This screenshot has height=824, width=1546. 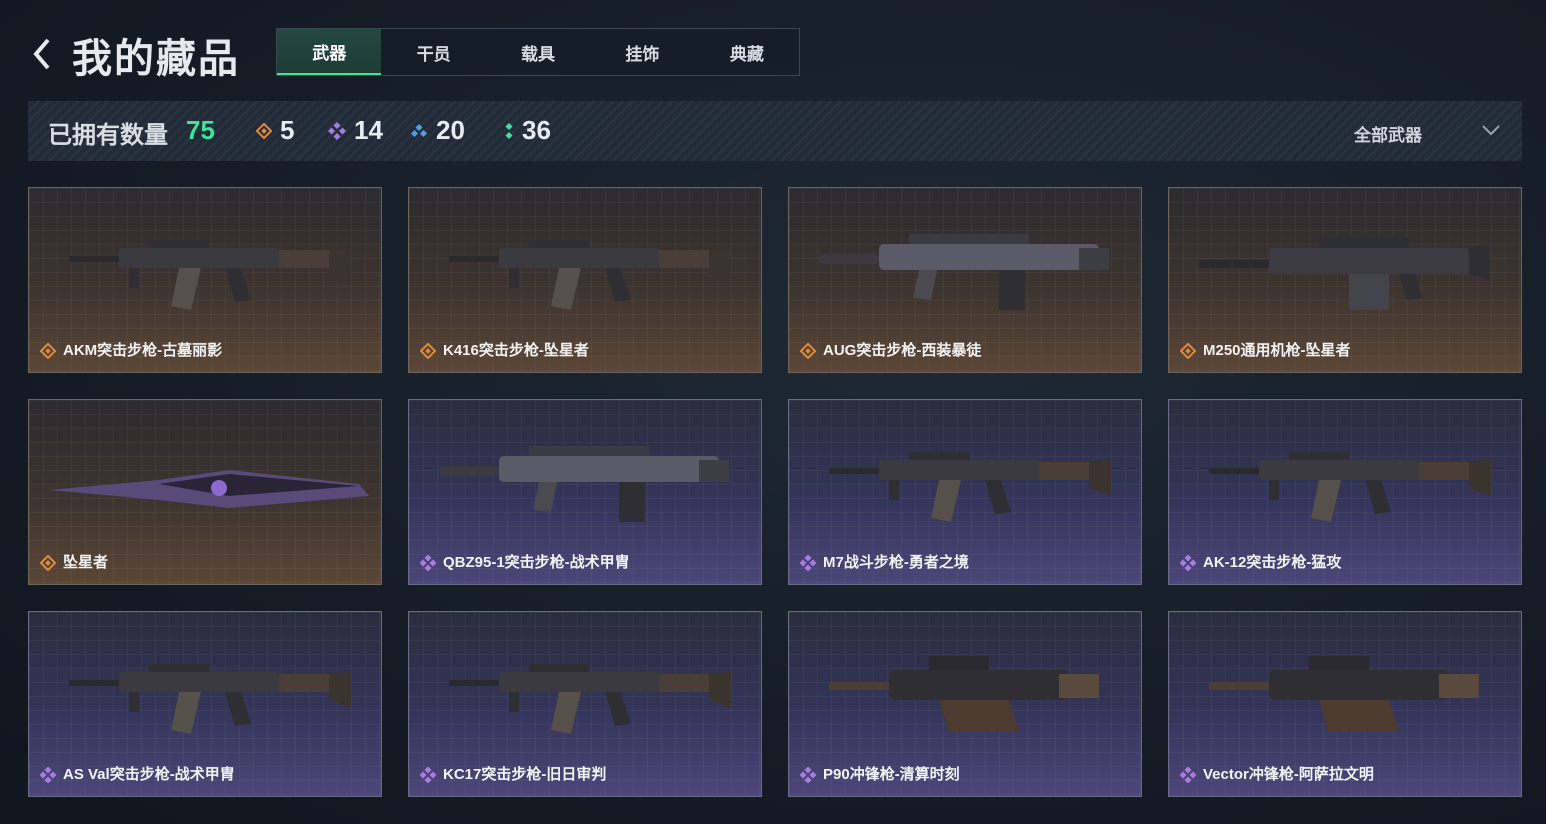 I want to click on collection-item-card: 坠星者, so click(x=205, y=492).